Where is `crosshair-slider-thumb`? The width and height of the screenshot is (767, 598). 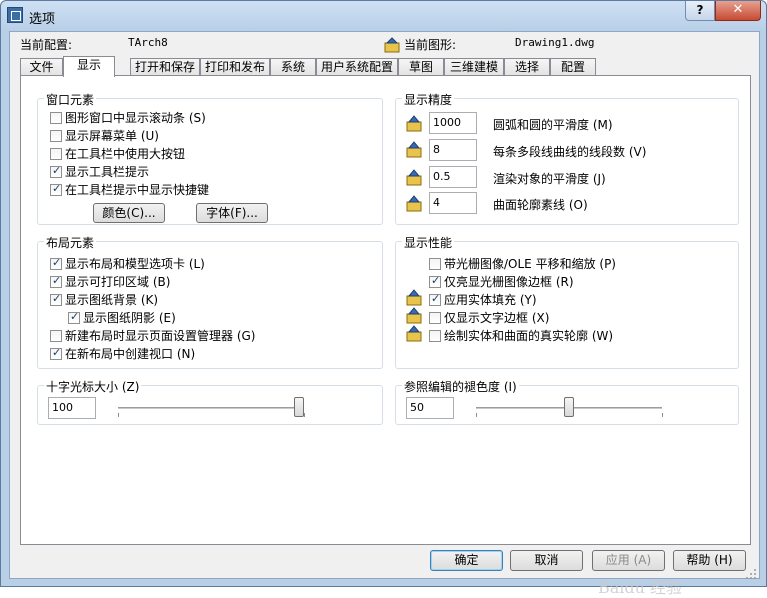 crosshair-slider-thumb is located at coordinates (299, 407).